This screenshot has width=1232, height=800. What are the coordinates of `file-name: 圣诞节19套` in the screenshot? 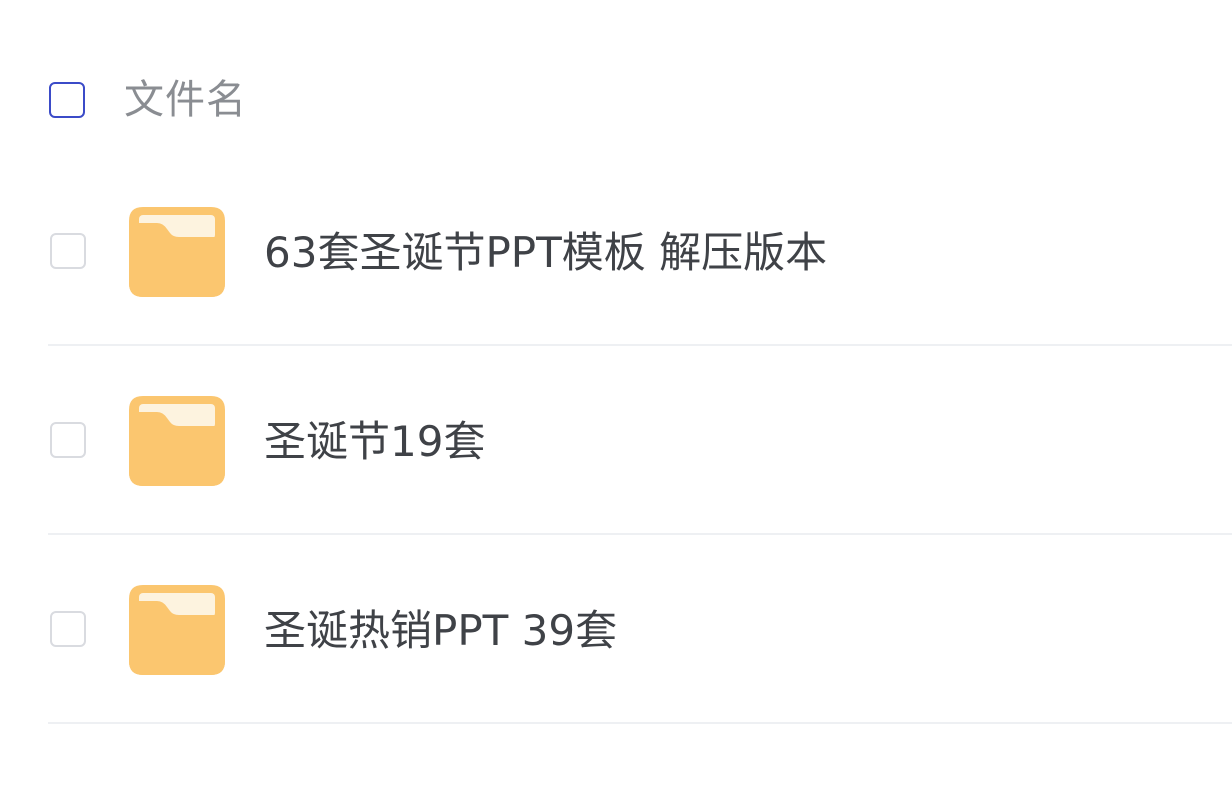 It's located at (374, 442).